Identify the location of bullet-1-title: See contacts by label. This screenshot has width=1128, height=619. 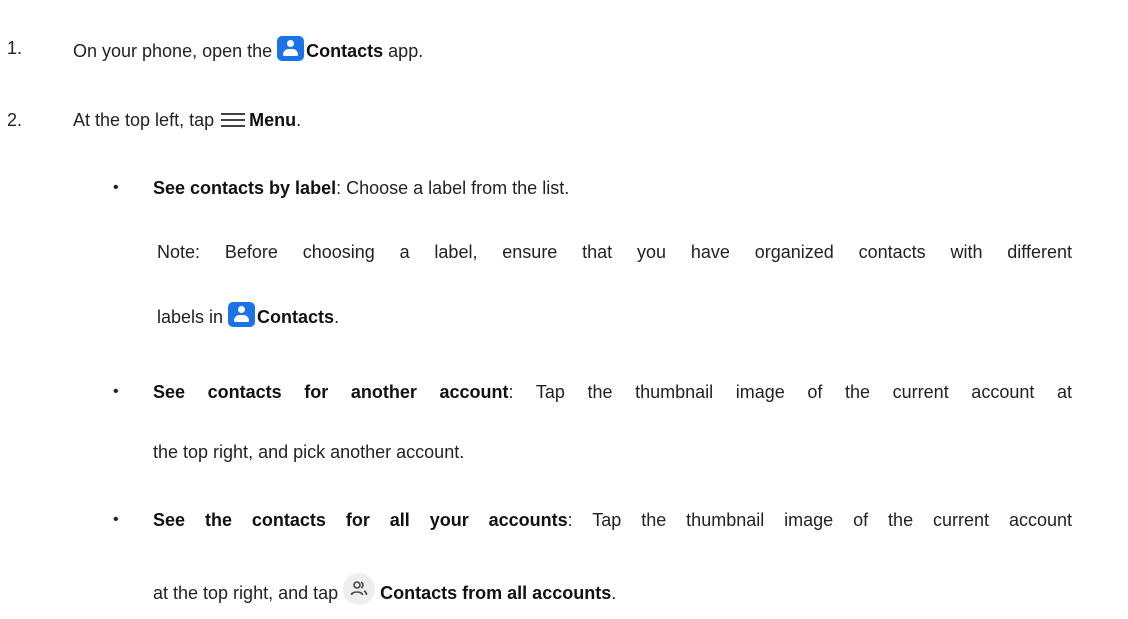
(245, 188).